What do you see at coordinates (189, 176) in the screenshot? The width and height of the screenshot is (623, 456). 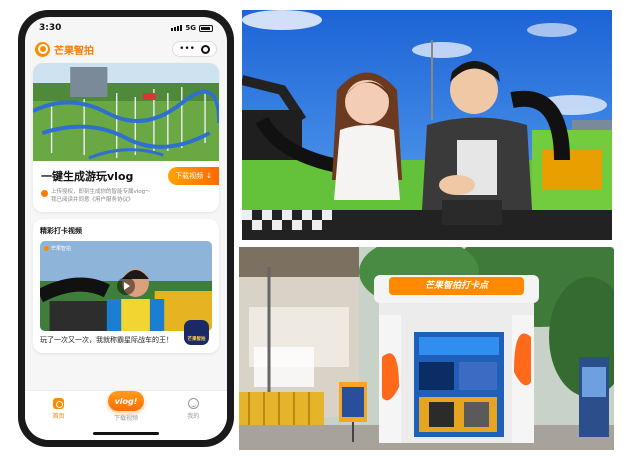 I see `download-label: 下载视频` at bounding box center [189, 176].